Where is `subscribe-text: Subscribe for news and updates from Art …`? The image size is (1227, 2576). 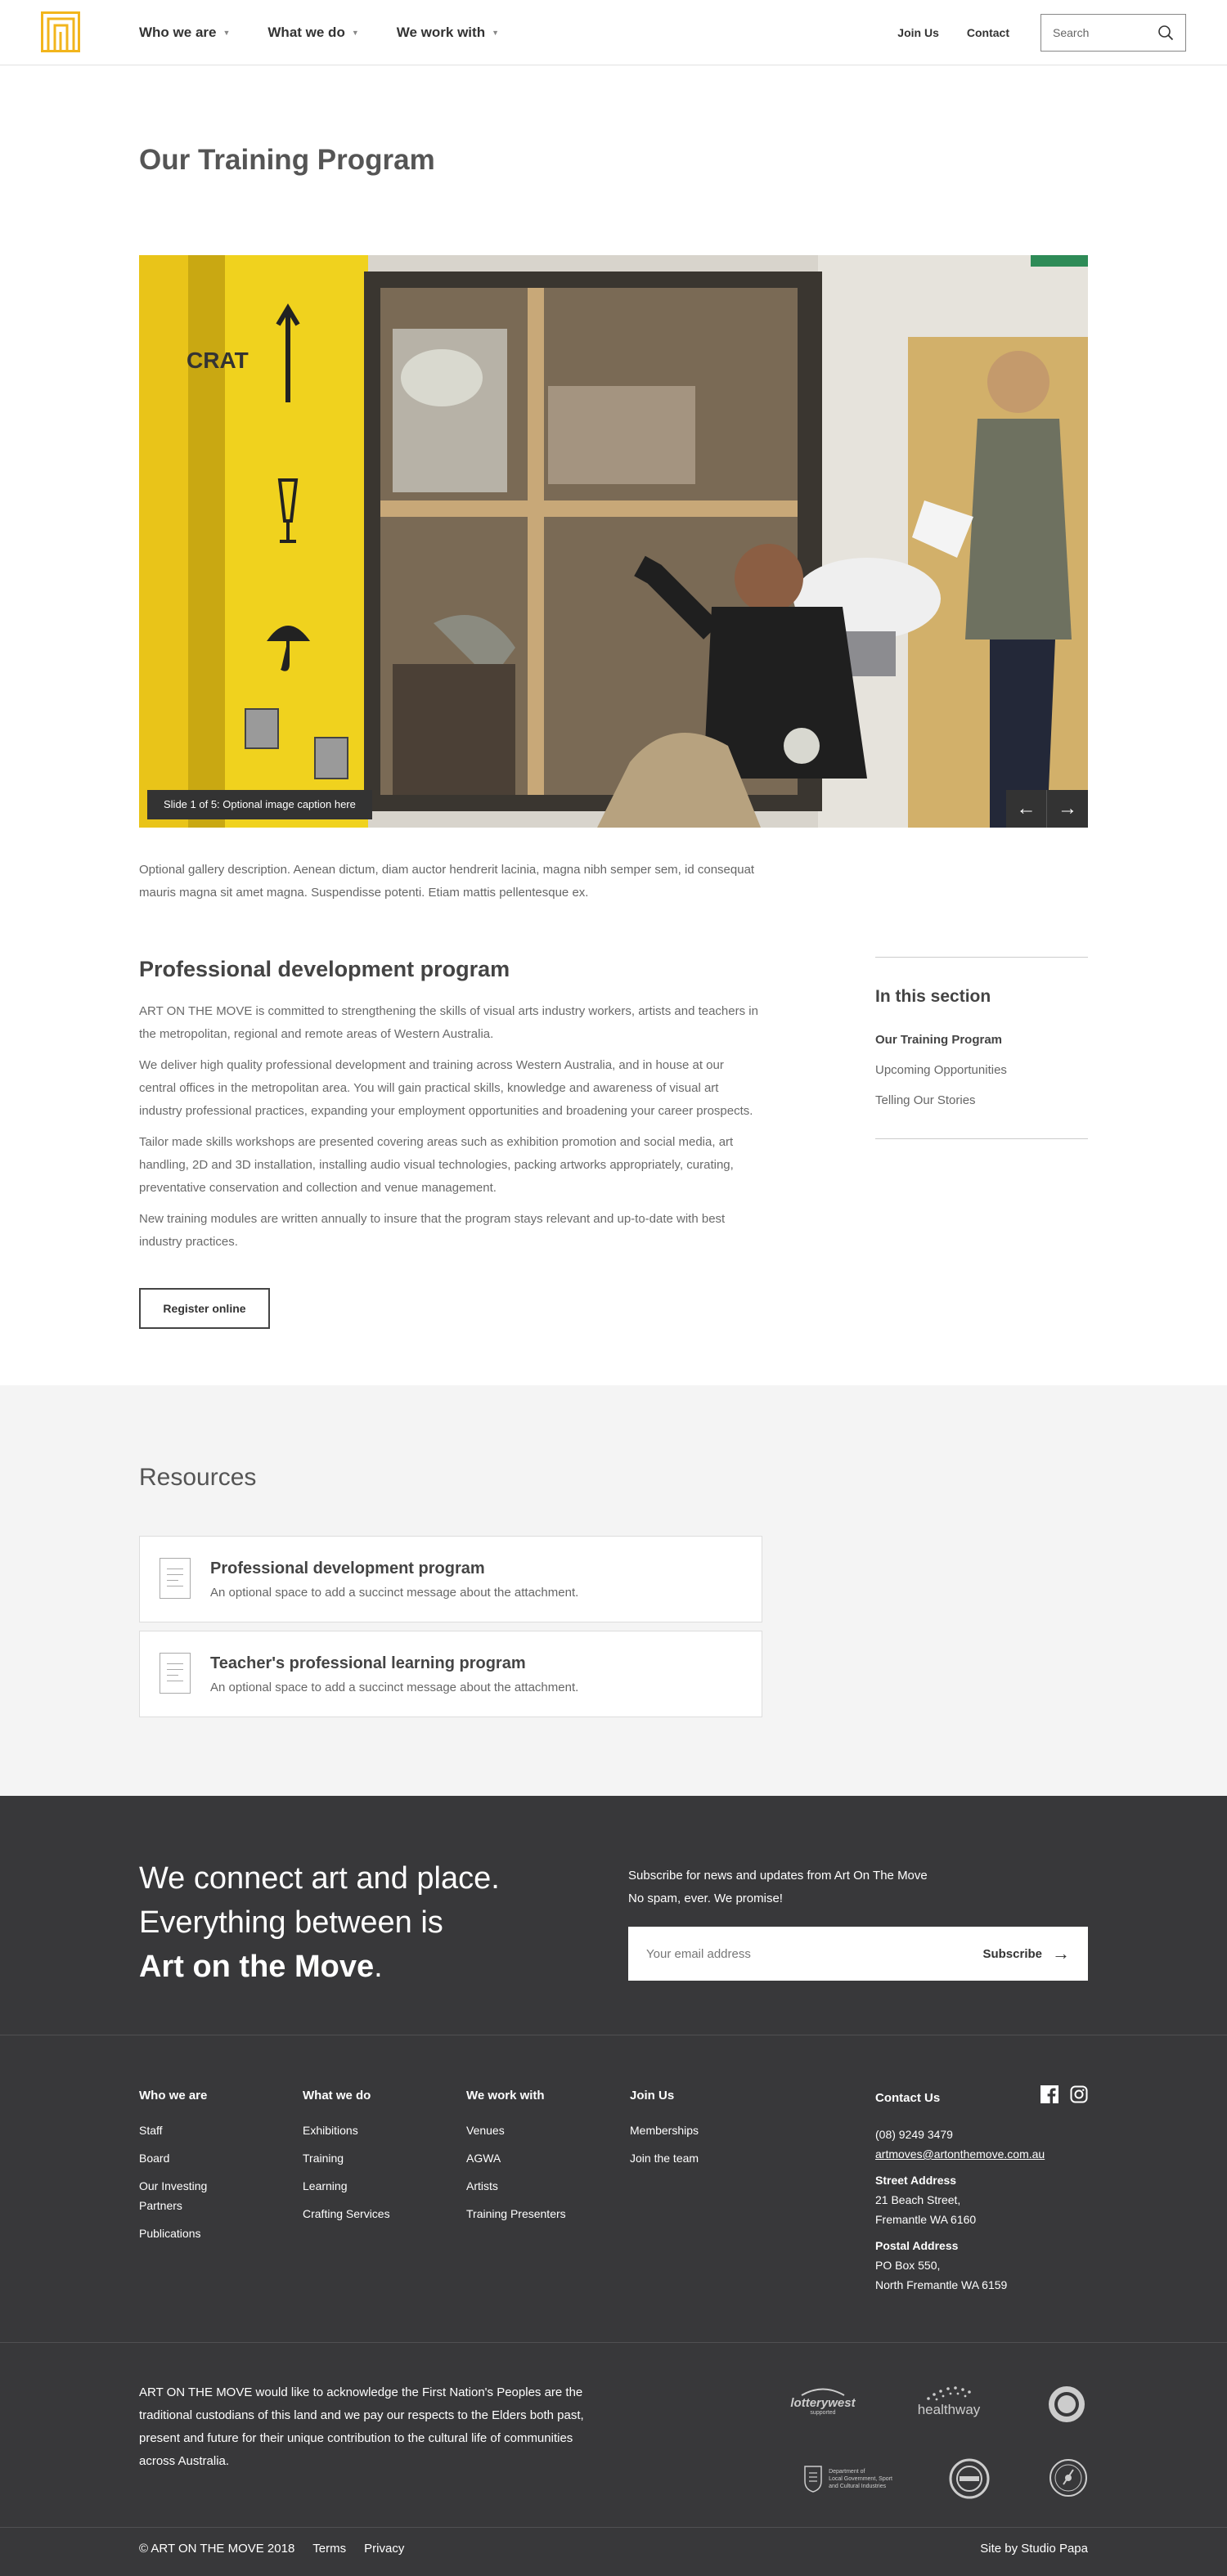
subscribe-text: Subscribe for news and updates from Art … is located at coordinates (778, 1888).